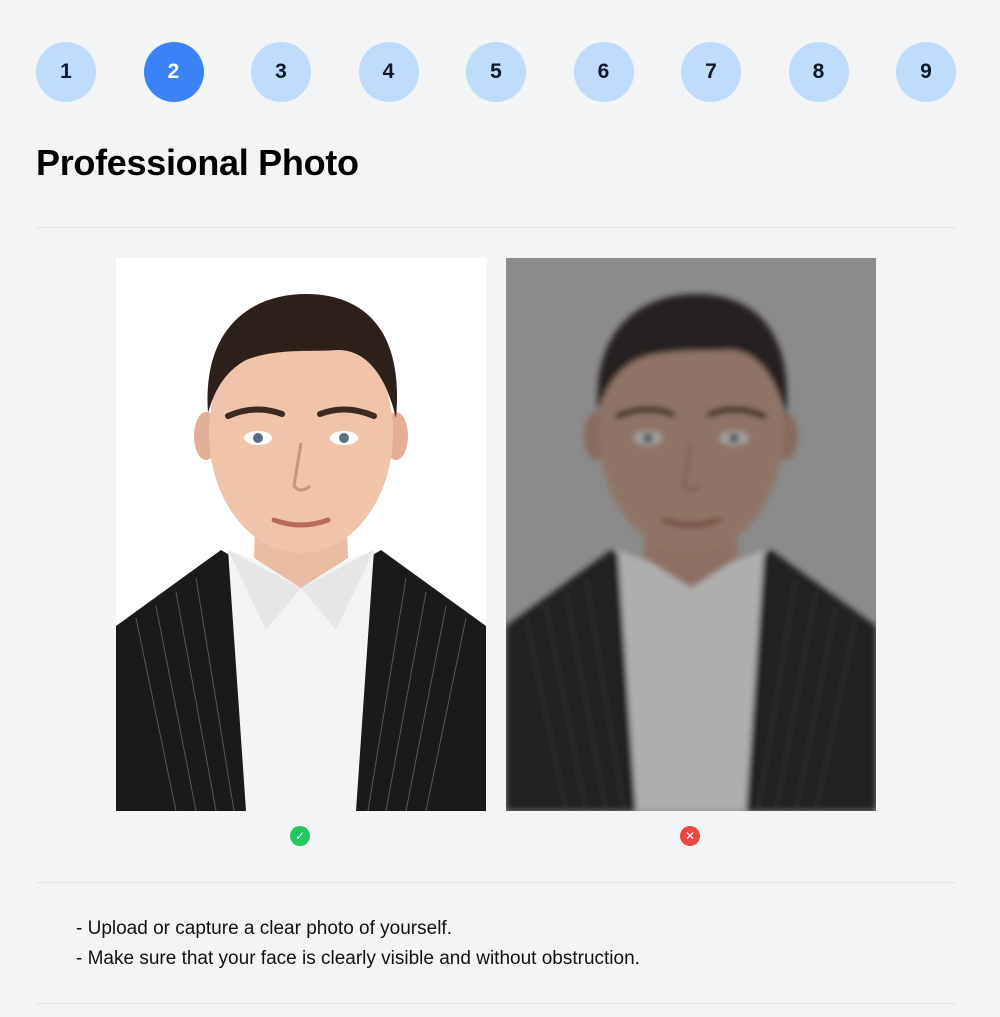  Describe the element at coordinates (603, 72) in the screenshot. I see `step-6: 6` at that location.